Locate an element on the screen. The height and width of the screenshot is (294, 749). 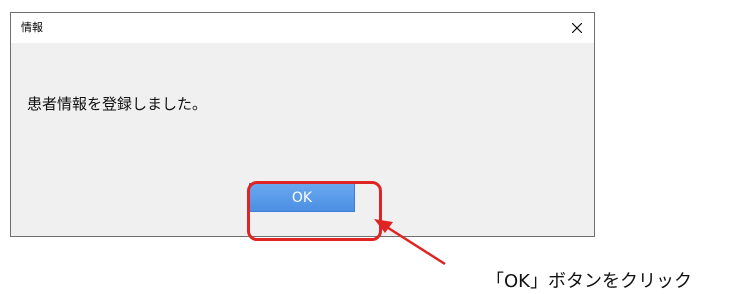
dialog-titlebar: 情報 is located at coordinates (302, 28).